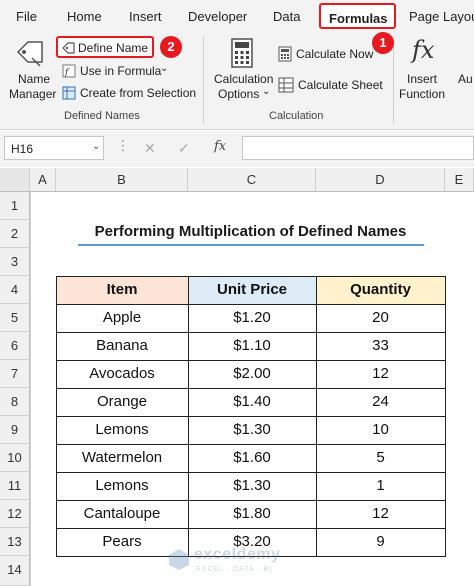 This screenshot has width=474, height=586. I want to click on use-in-formula-button: f Use in Formula ⌄, so click(115, 71).